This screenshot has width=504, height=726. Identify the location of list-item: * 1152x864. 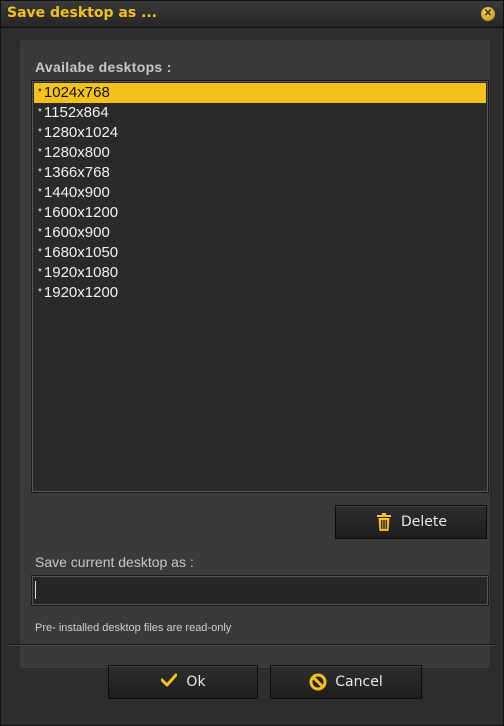
(260, 113).